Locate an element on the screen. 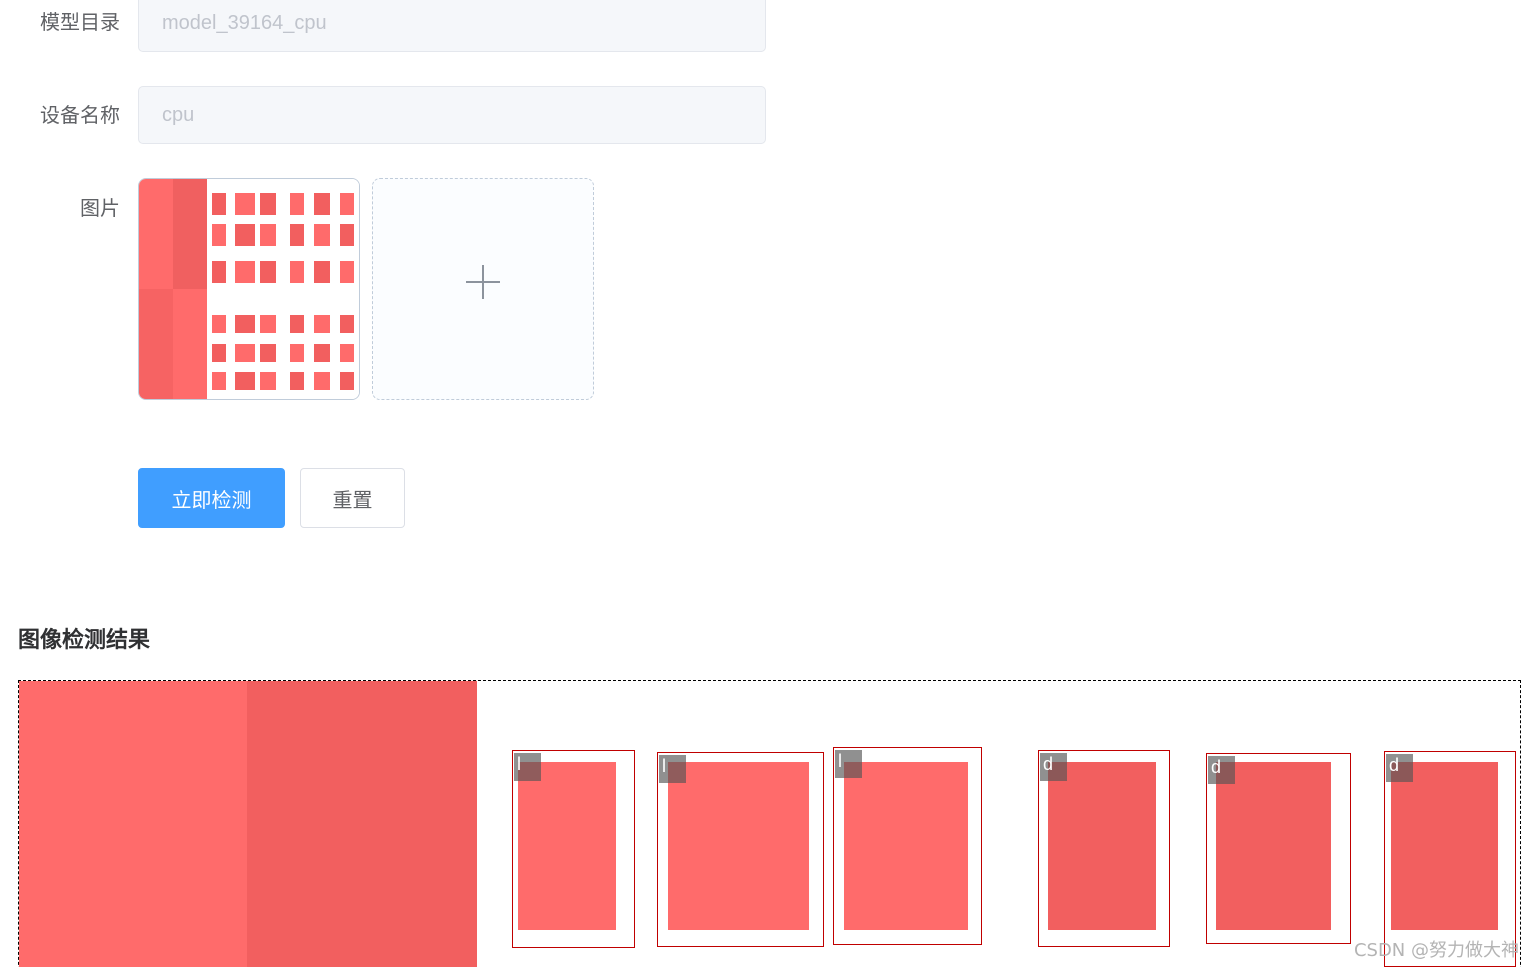  model-dir-label: 模型目录 is located at coordinates (80, 22).